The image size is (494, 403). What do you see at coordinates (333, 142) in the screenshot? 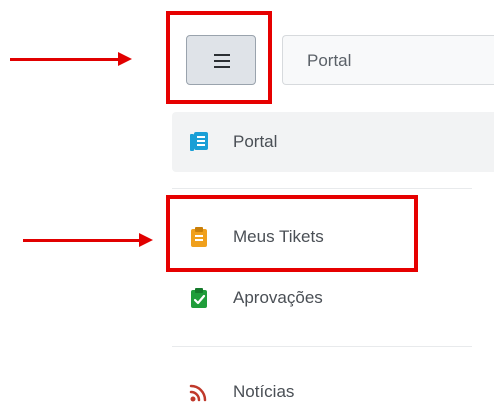
I see `sidebar-item-portal: Portal` at bounding box center [333, 142].